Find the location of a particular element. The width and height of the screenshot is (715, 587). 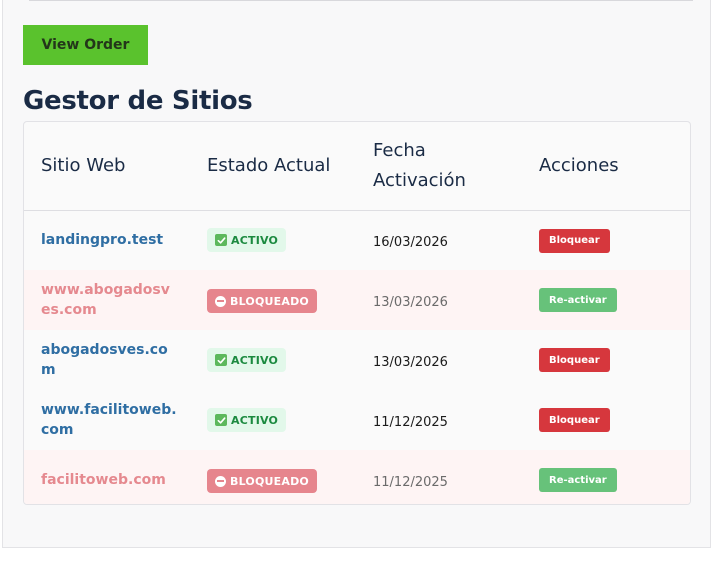

site-link: facilitoweb.com is located at coordinates (115, 480).